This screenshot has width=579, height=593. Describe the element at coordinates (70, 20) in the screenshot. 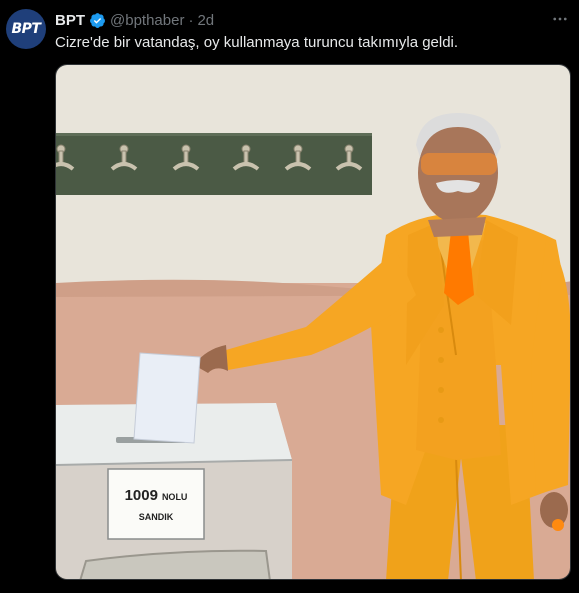

I see `display-name: BPT` at that location.